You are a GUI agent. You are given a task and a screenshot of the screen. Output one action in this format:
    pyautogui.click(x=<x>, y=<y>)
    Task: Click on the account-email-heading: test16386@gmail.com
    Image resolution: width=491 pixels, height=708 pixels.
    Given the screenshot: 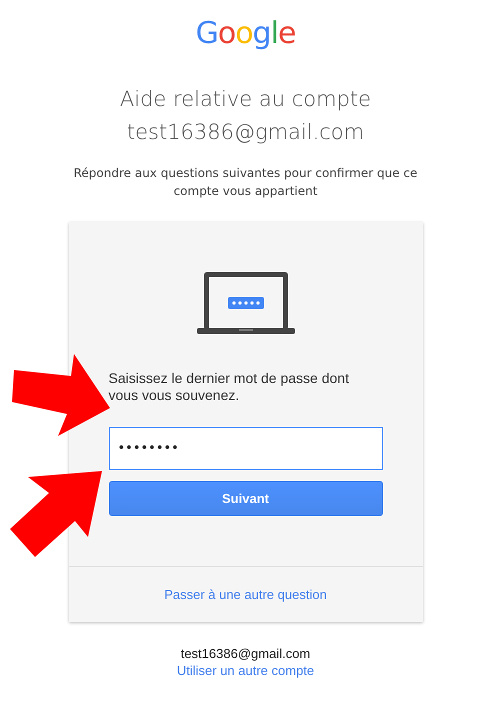 What is the action you would take?
    pyautogui.click(x=245, y=132)
    